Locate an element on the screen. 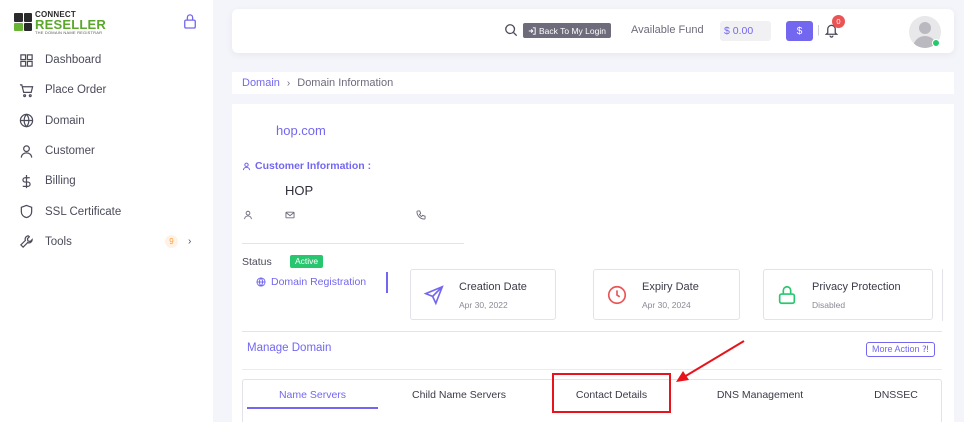 The width and height of the screenshot is (964, 422). clock-icon is located at coordinates (617, 295).